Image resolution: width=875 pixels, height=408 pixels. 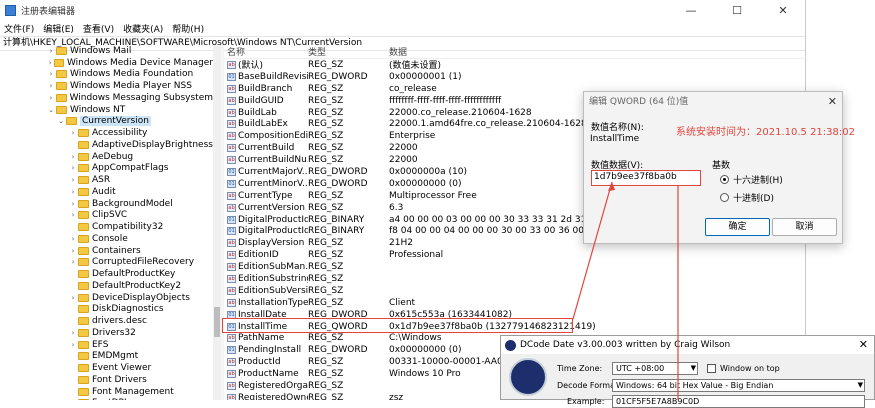 I want to click on table-row: ab (默认) REG_SZ (数值未设置), so click(x=515, y=65).